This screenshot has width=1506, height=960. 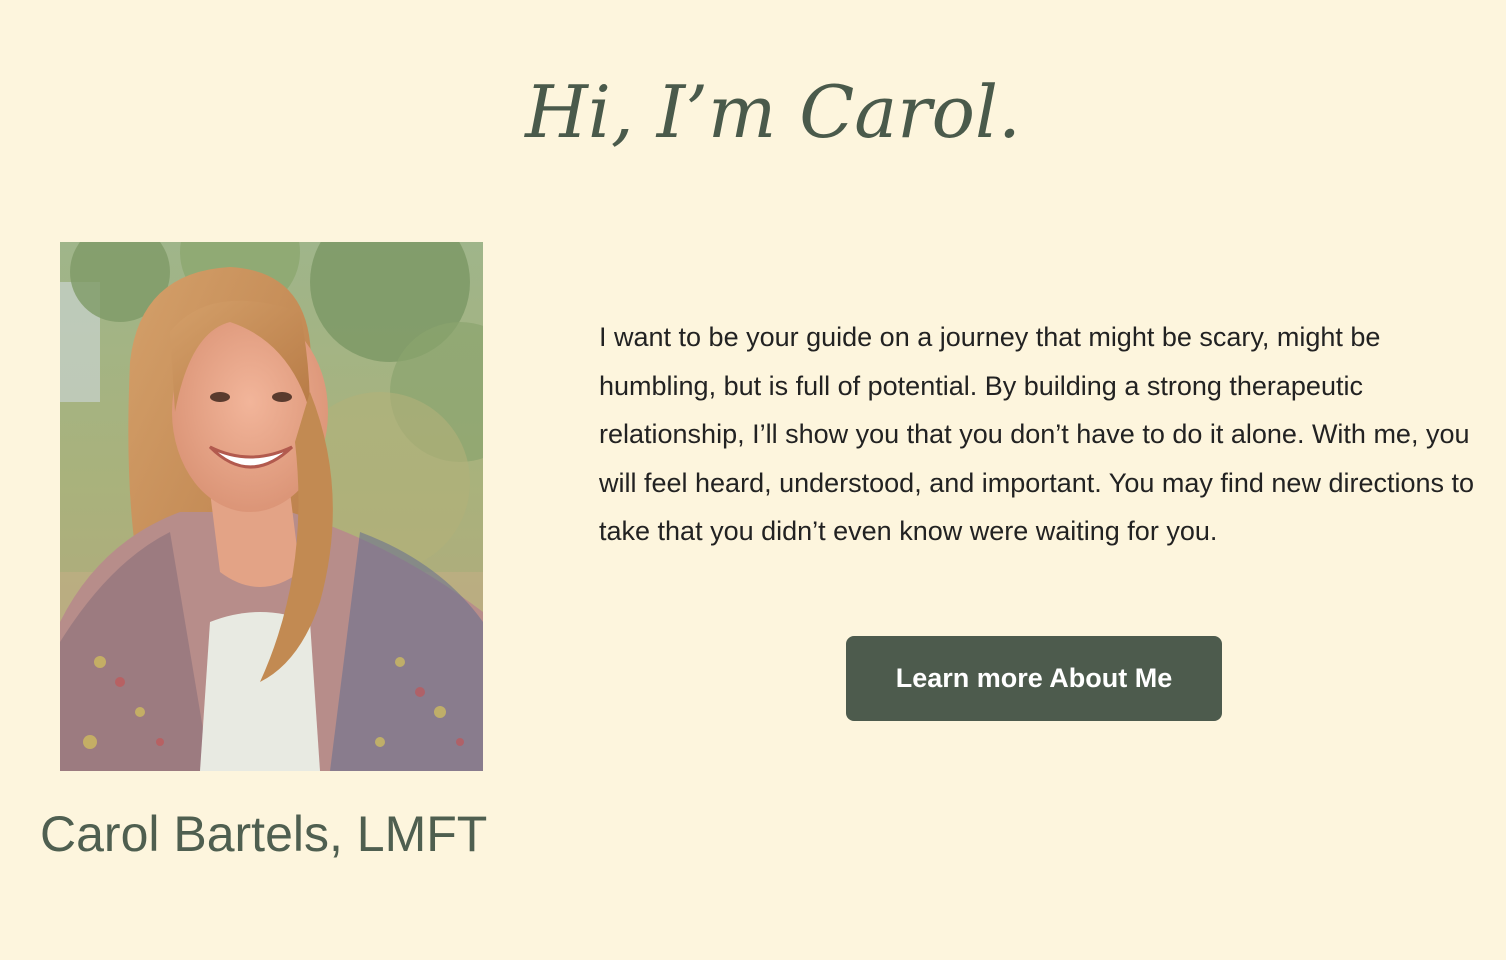 What do you see at coordinates (264, 834) in the screenshot?
I see `therapist-name: Carol Bartels, LMFT` at bounding box center [264, 834].